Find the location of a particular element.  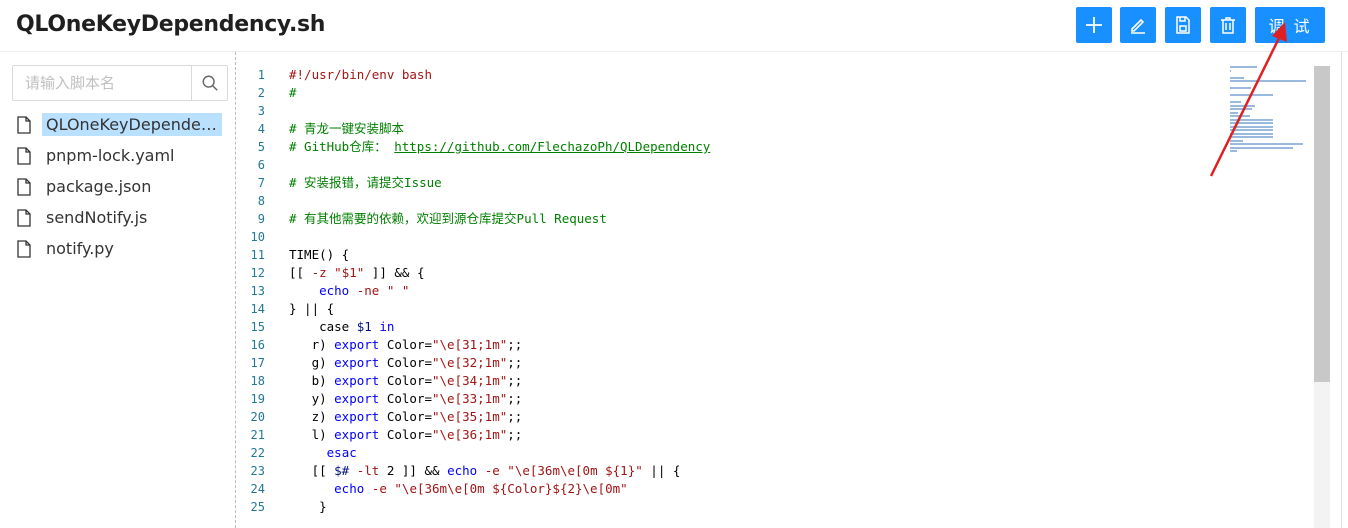

code-line: # 有其他需要的依赖，欢迎到源仓库提交Pull Request is located at coordinates (749, 219).